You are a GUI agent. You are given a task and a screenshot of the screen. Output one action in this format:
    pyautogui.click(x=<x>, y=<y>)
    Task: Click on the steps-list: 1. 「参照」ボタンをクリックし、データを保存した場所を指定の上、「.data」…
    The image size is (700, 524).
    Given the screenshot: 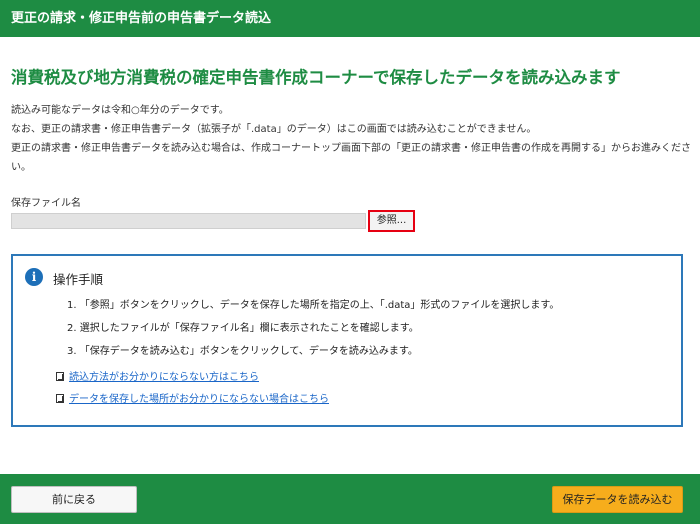 What is the action you would take?
    pyautogui.click(x=313, y=331)
    